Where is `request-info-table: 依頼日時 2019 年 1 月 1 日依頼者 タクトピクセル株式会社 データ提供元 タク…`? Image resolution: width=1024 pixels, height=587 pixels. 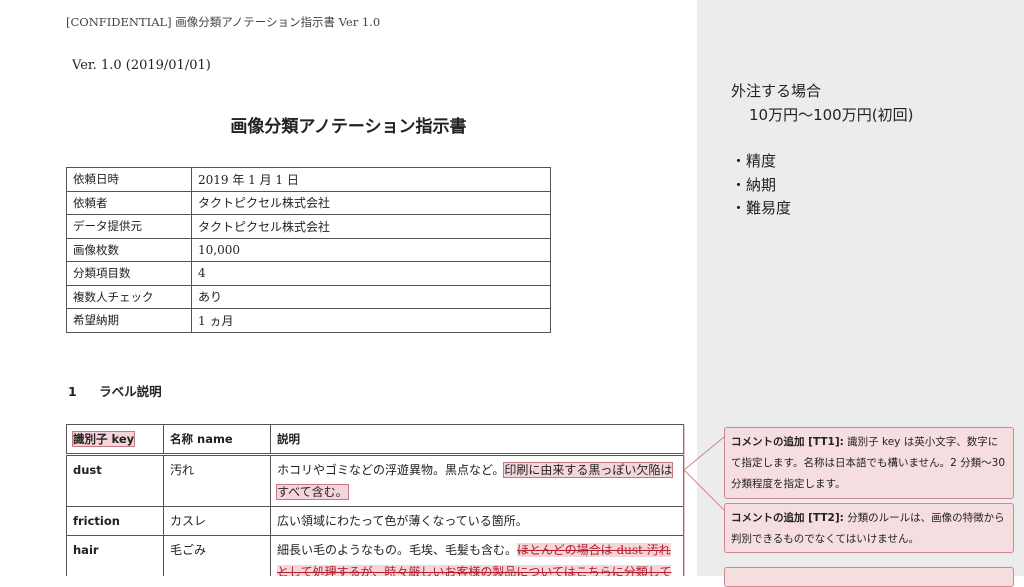 request-info-table: 依頼日時 2019 年 1 月 1 日依頼者 タクトピクセル株式会社 データ提供元 タク… is located at coordinates (308, 250).